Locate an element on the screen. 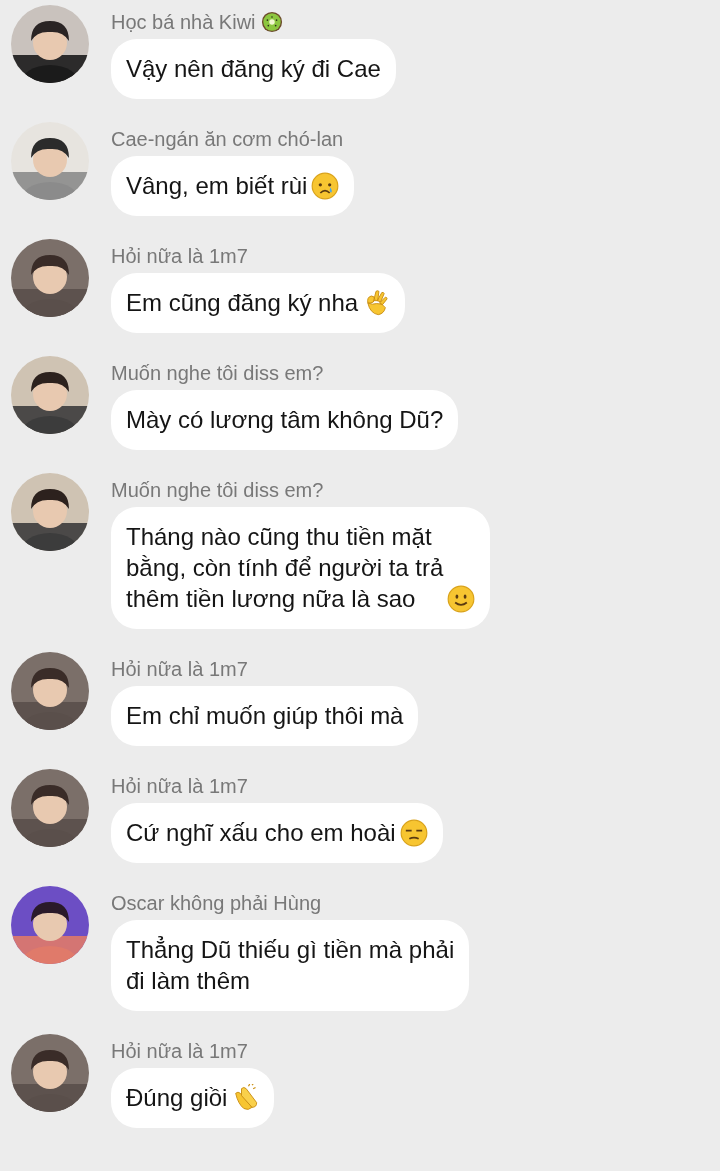  message-text: Vậy nên đăng ký đi Cae is located at coordinates (253, 69).